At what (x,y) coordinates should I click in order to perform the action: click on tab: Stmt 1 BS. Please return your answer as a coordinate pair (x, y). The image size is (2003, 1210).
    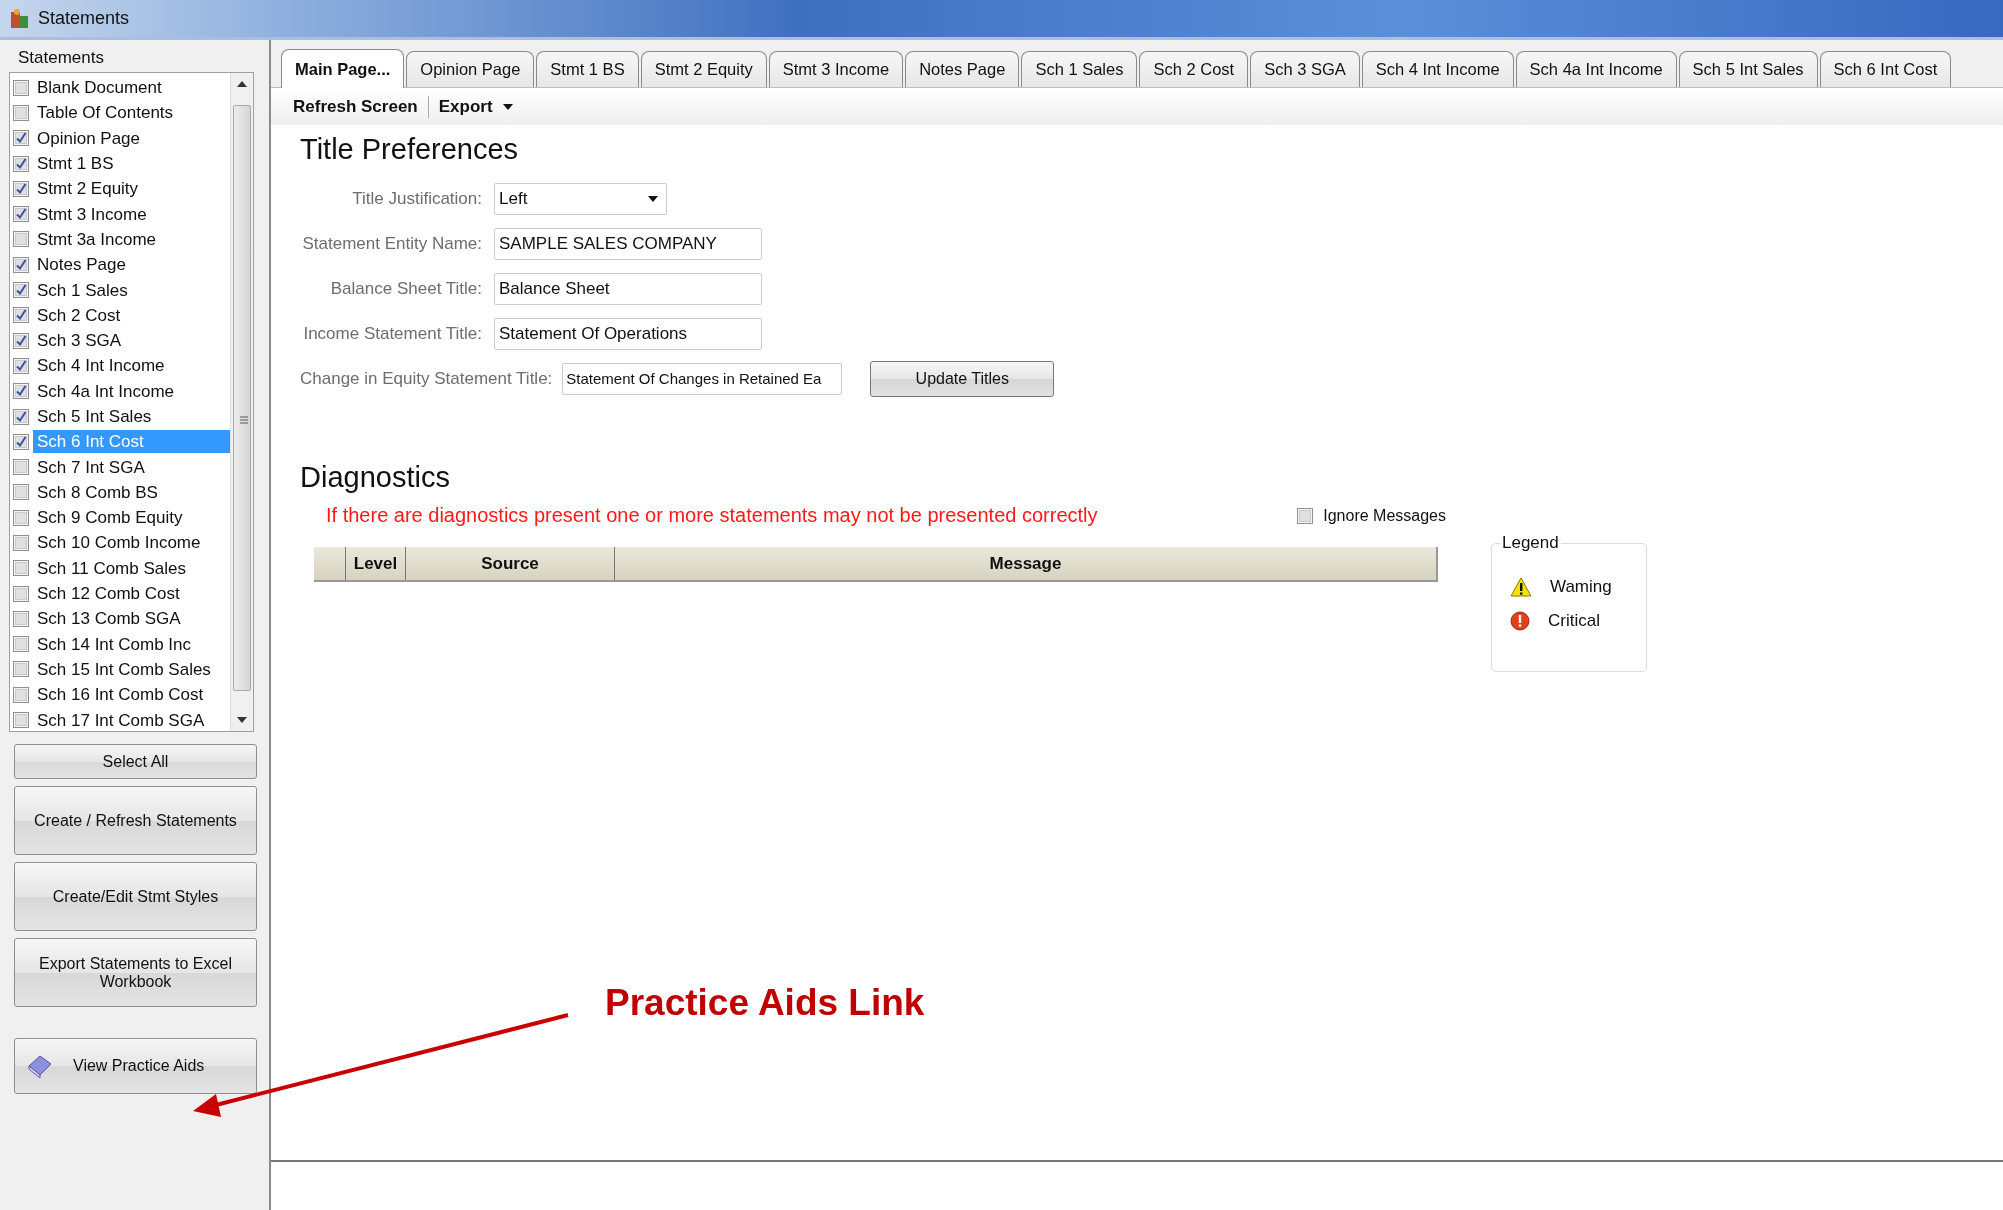
    Looking at the image, I should click on (587, 69).